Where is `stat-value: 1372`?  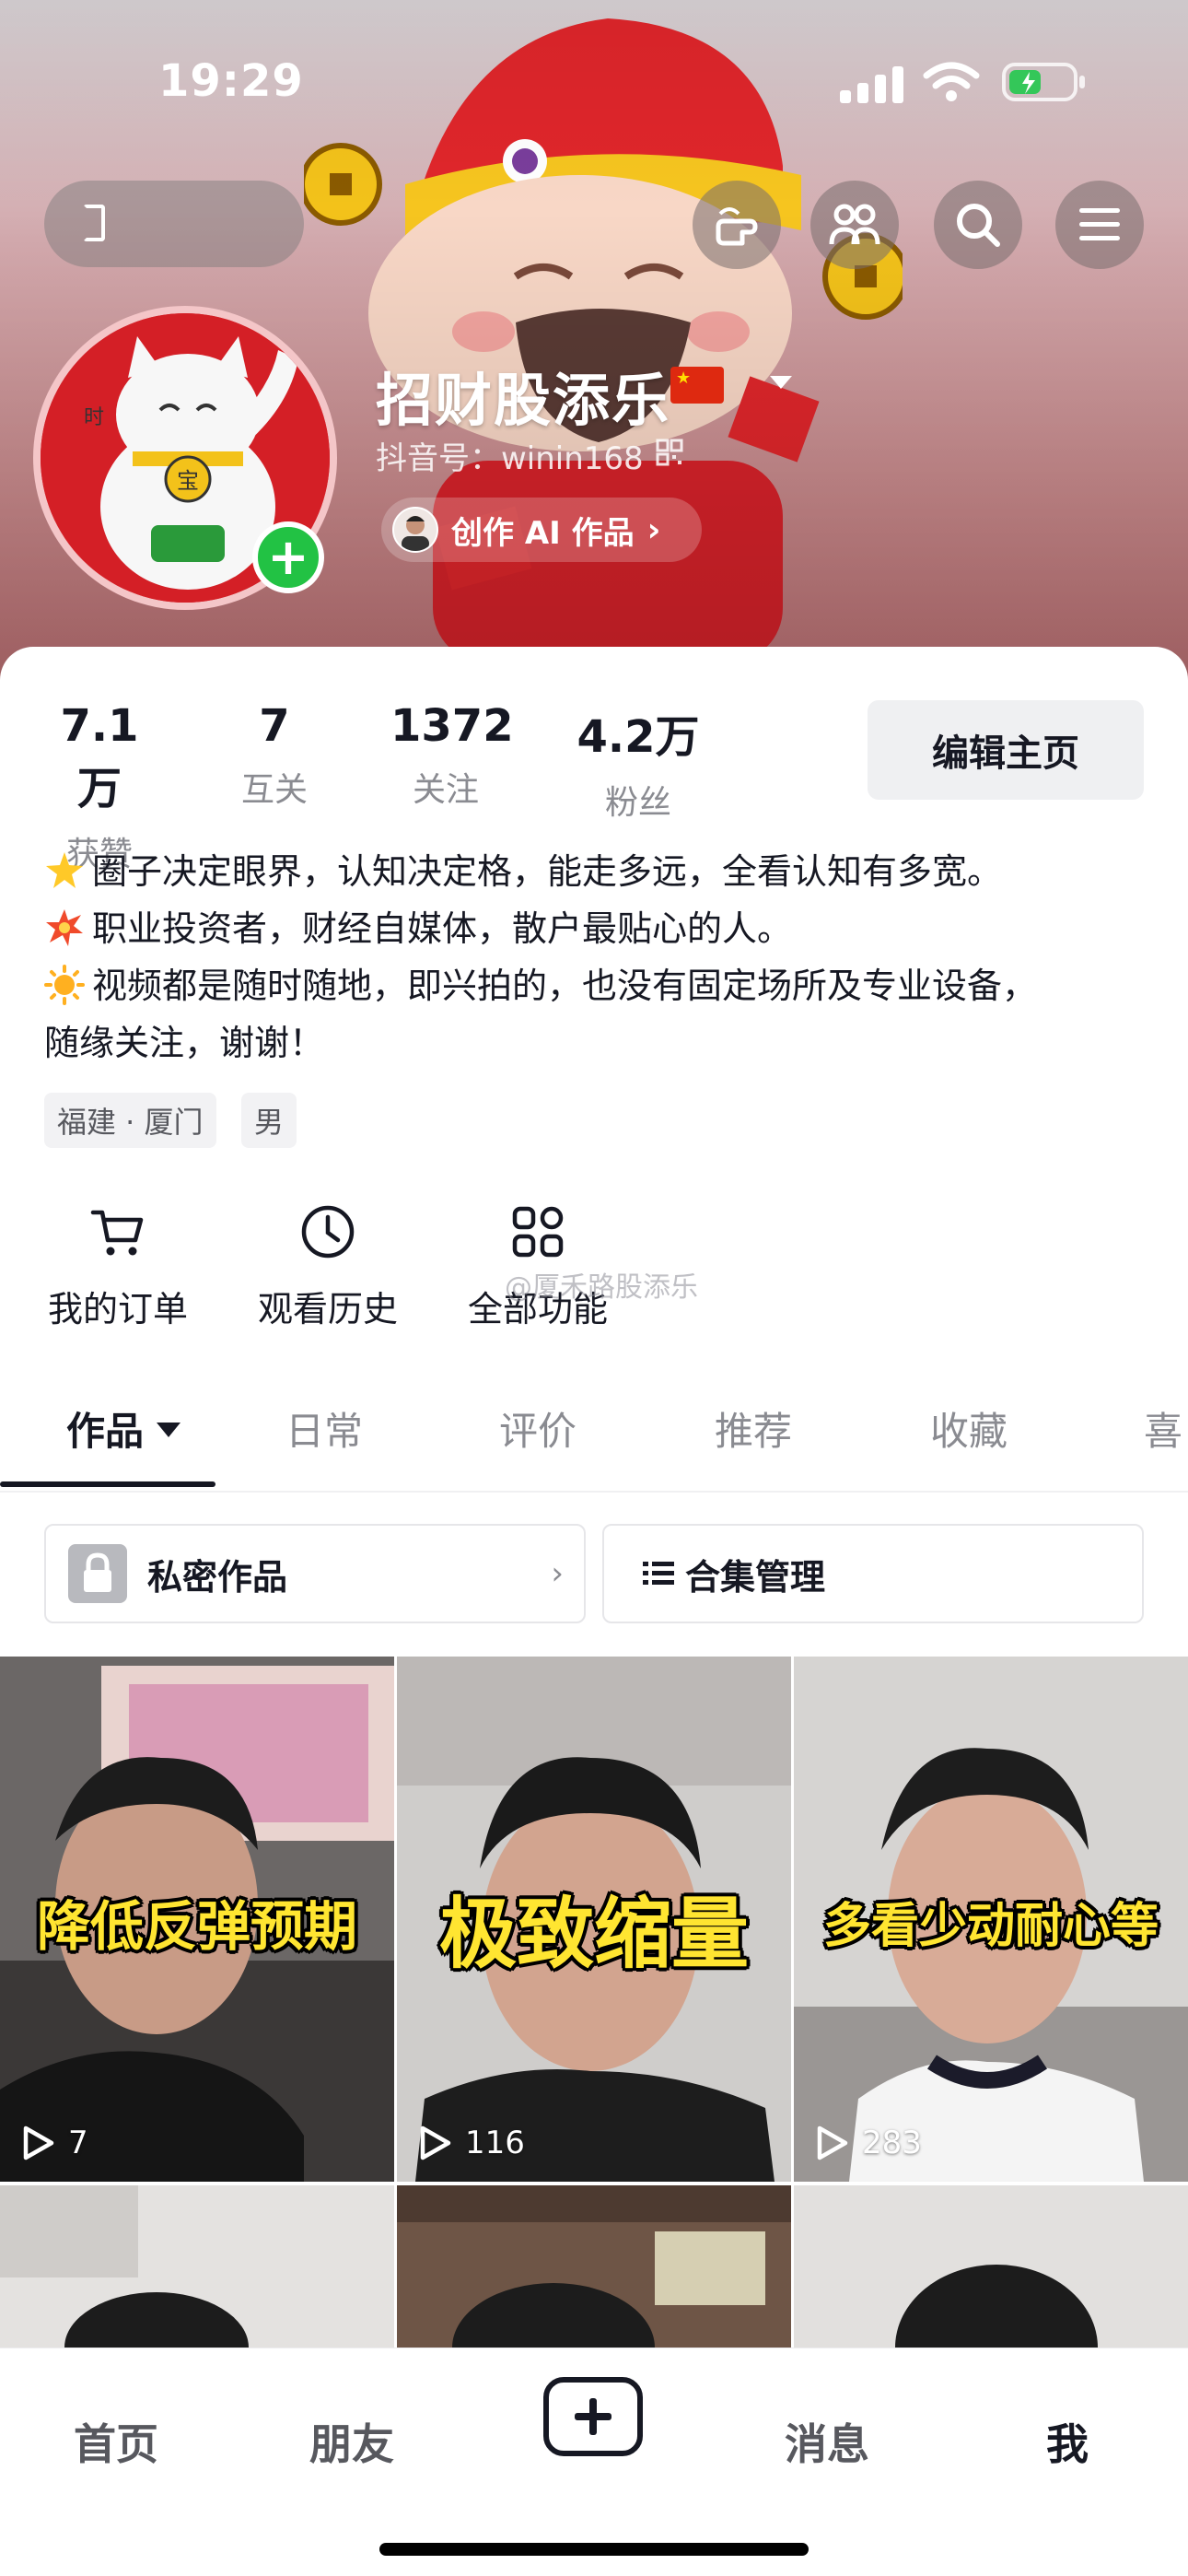 stat-value: 1372 is located at coordinates (452, 726).